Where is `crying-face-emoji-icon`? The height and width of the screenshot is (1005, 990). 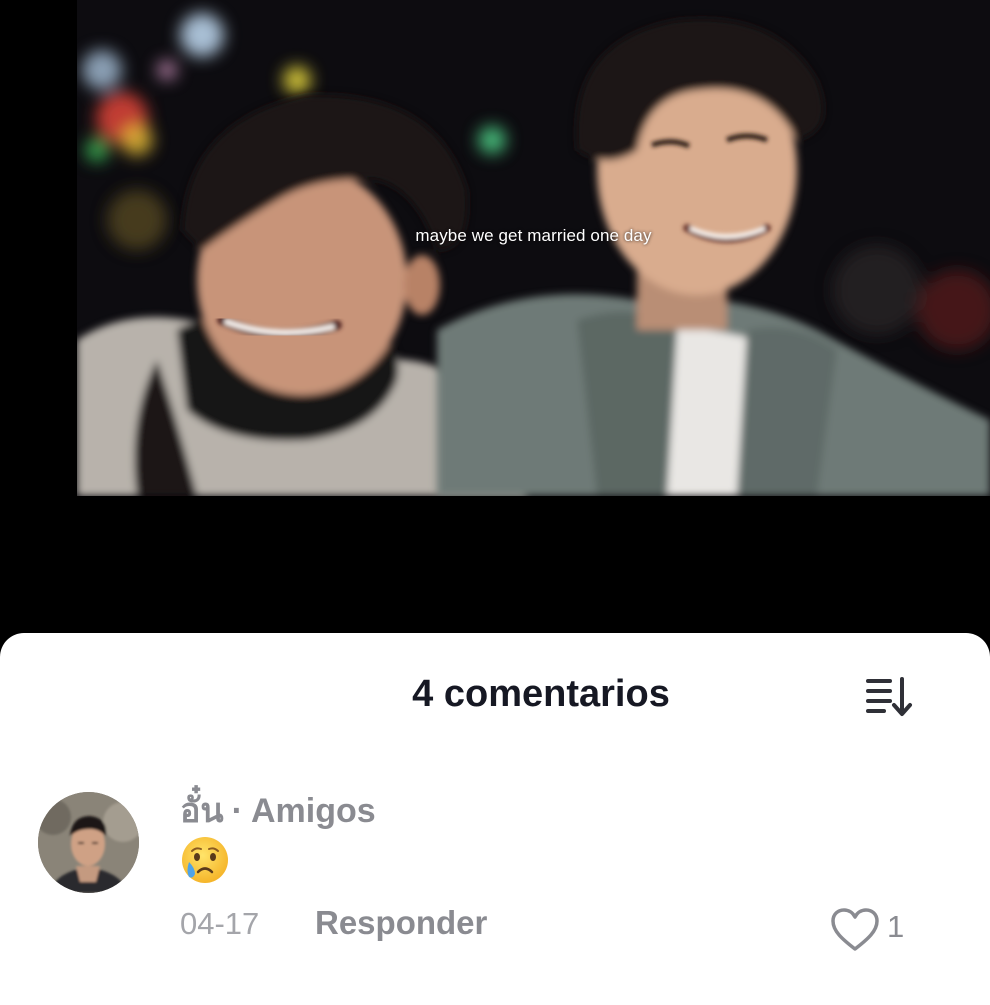
crying-face-emoji-icon is located at coordinates (205, 860).